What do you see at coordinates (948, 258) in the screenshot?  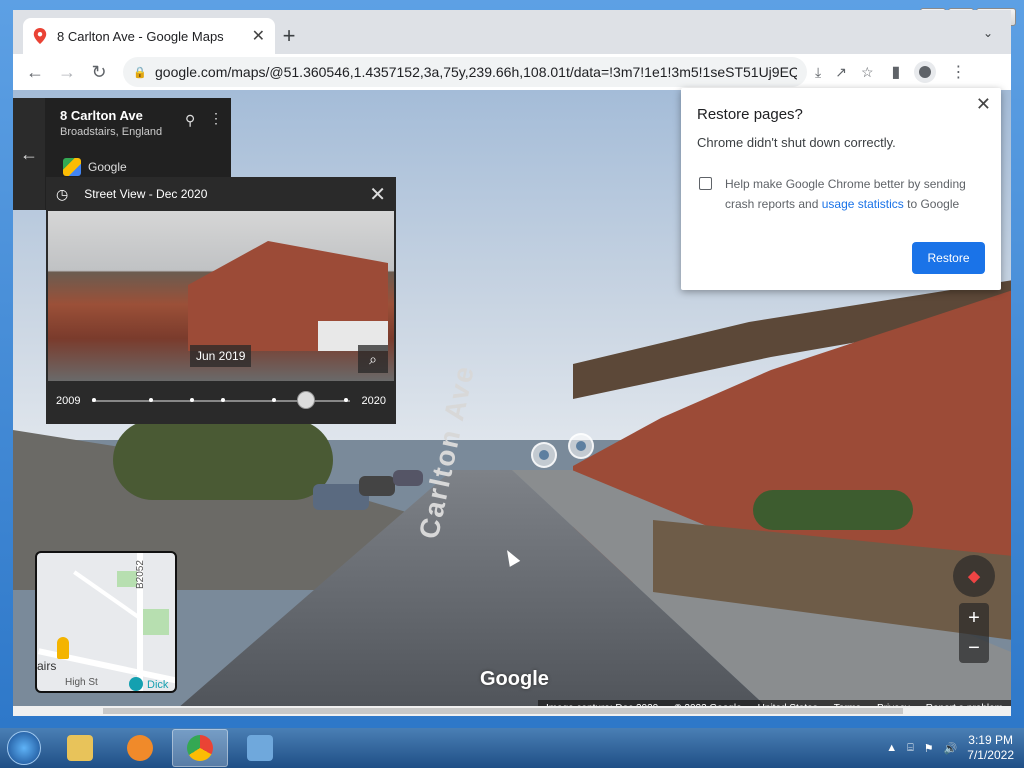 I see `restore-button: Restore` at bounding box center [948, 258].